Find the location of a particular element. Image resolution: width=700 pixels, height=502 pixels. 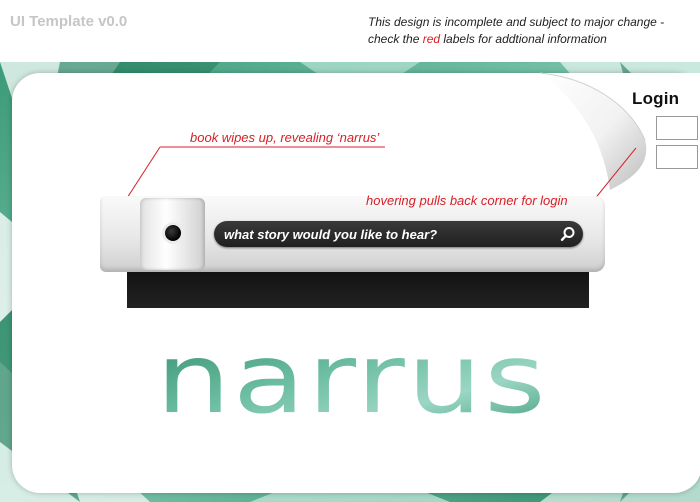

narrus-logo: narrus is located at coordinates (352, 380).